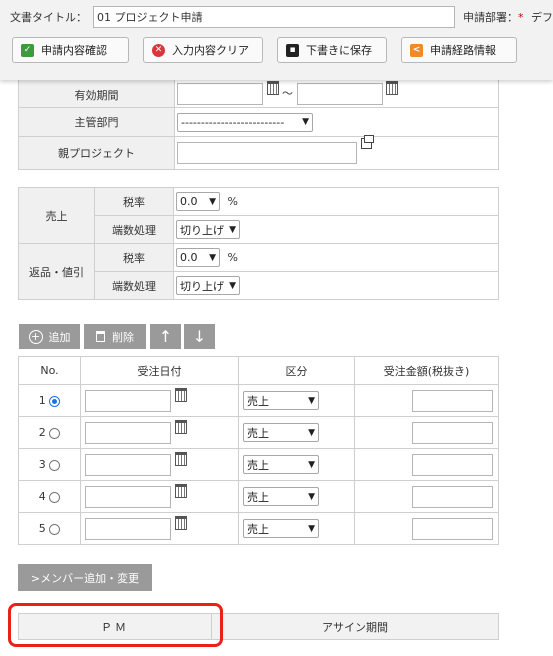 Image resolution: width=553 pixels, height=656 pixels. Describe the element at coordinates (96, 122) in the screenshot. I see `dept-field-label: 主管部門` at that location.